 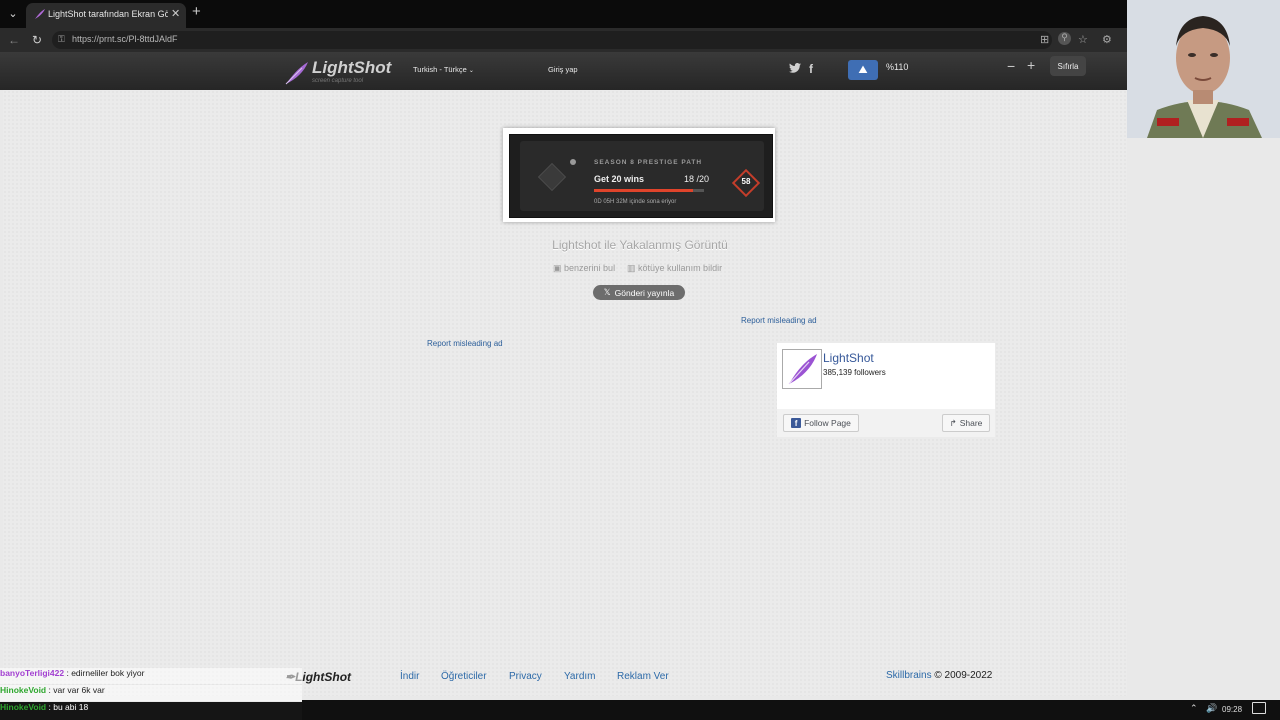 What do you see at coordinates (680, 268) in the screenshot?
I see `report-abuse-label: kötüye kullanım bildir` at bounding box center [680, 268].